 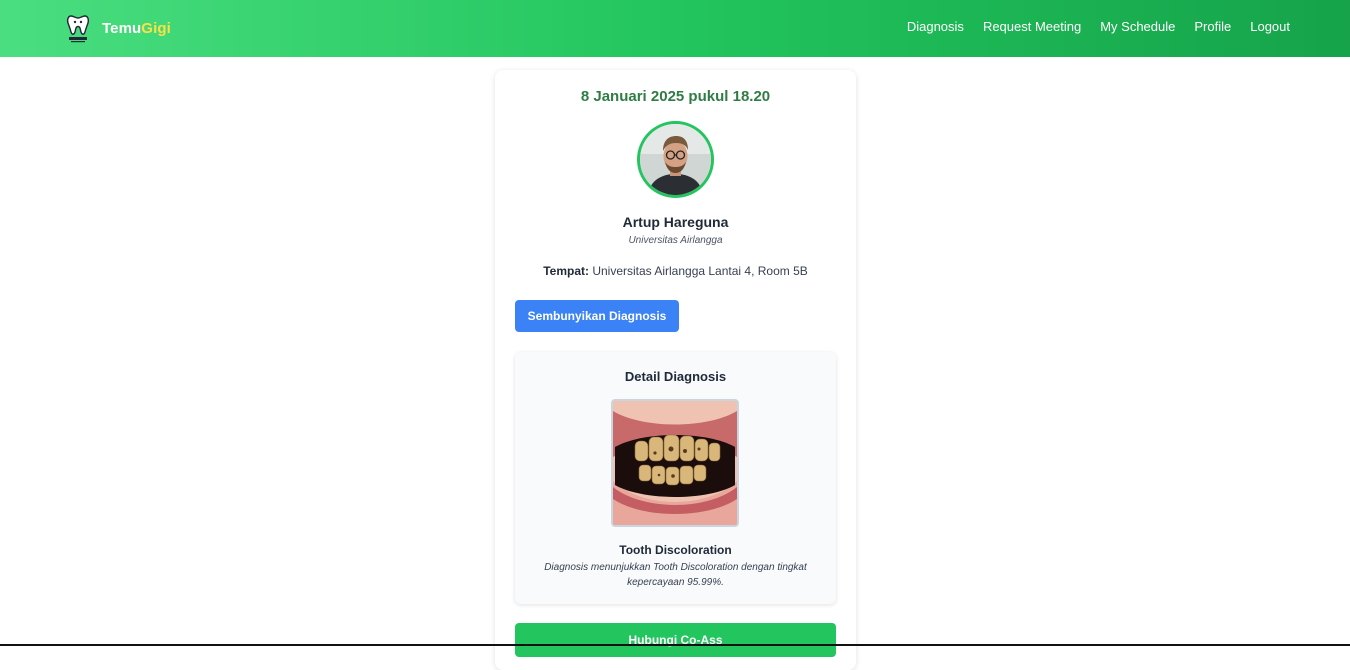 I want to click on nav-link-my-schedule: My Schedule, so click(x=1137, y=26).